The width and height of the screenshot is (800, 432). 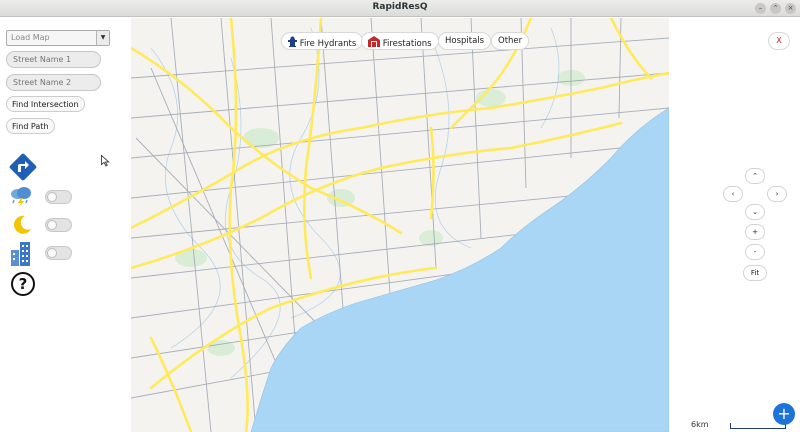 I want to click on fit-button: Fit, so click(x=755, y=273).